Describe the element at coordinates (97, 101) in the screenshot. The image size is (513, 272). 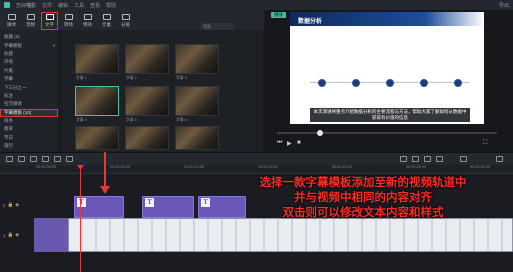
I see `template-thumbnail-selected` at that location.